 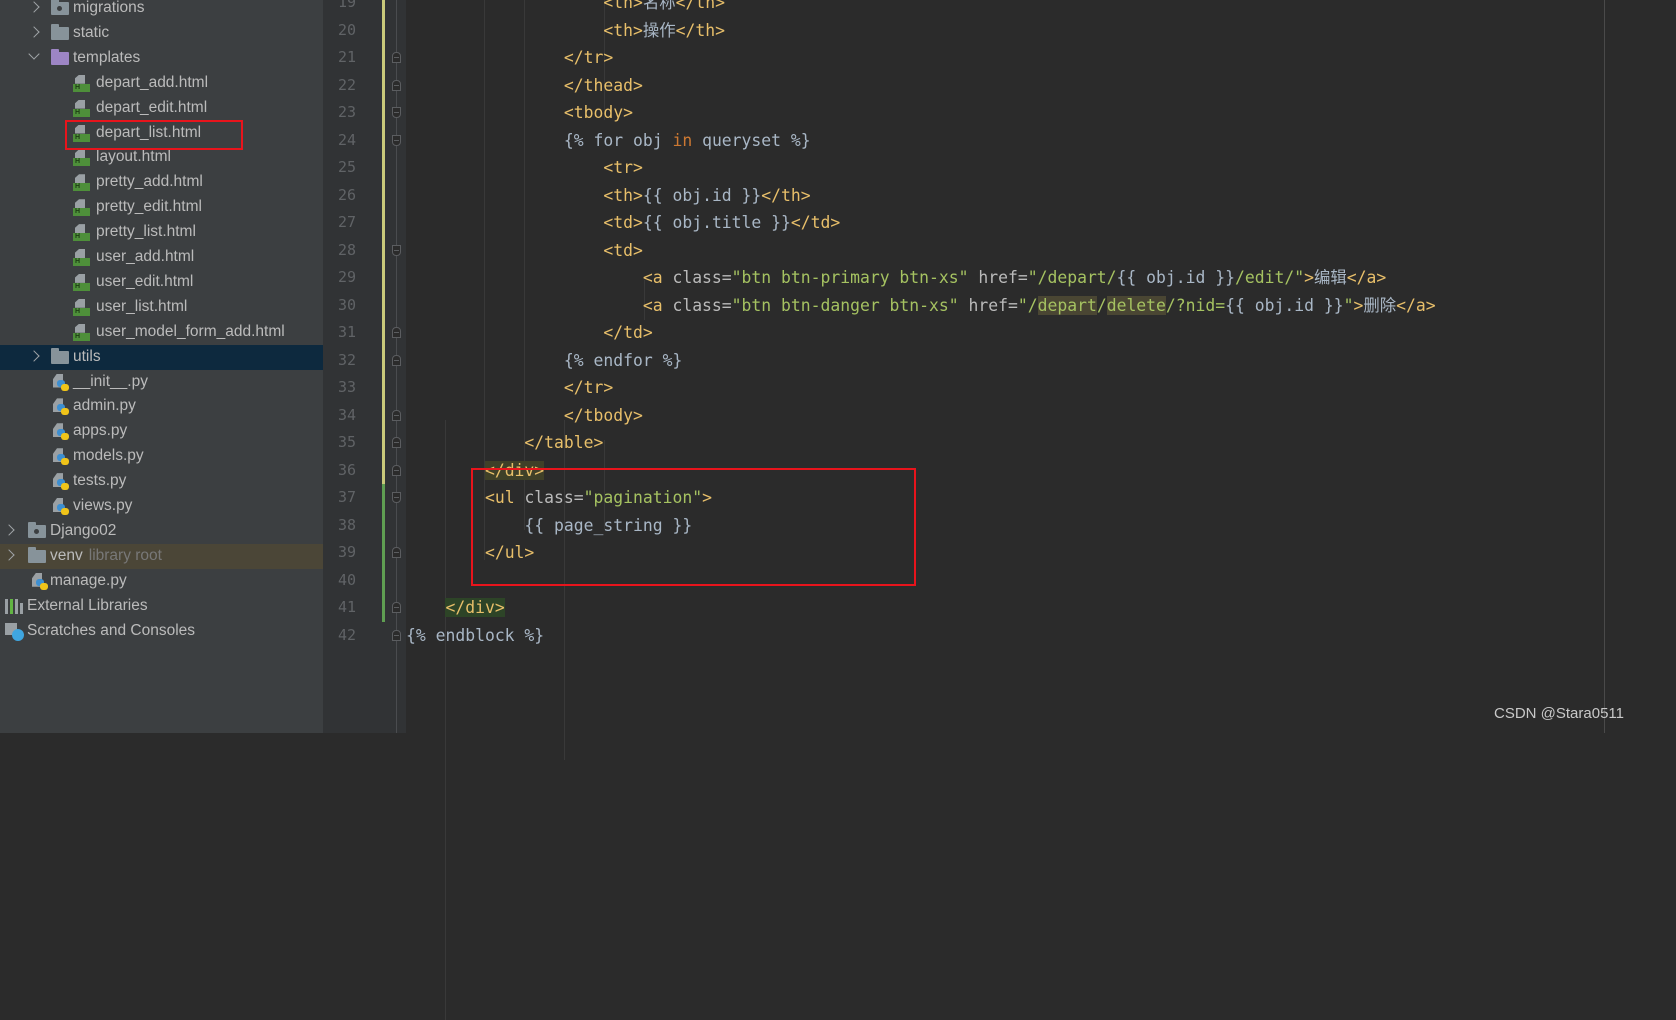 I want to click on code-line: {% for obj in queryset %}, so click(x=608, y=141).